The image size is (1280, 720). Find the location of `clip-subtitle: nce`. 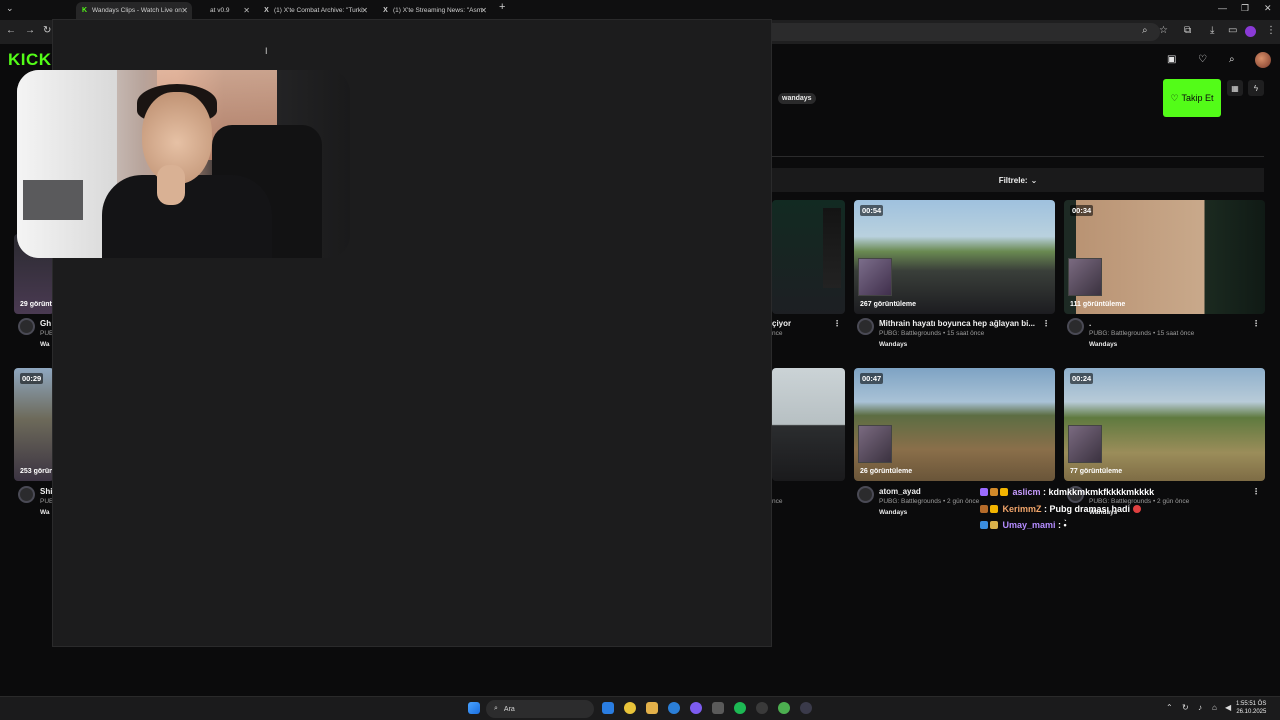

clip-subtitle: nce is located at coordinates (777, 333).